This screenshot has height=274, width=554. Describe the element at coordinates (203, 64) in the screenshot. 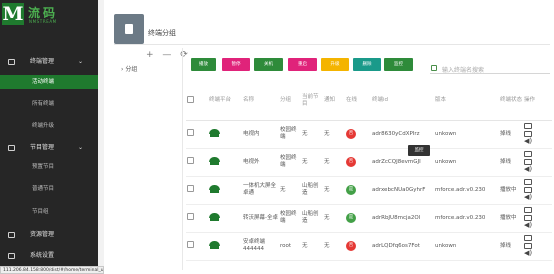

I see `play-button: 播放` at that location.